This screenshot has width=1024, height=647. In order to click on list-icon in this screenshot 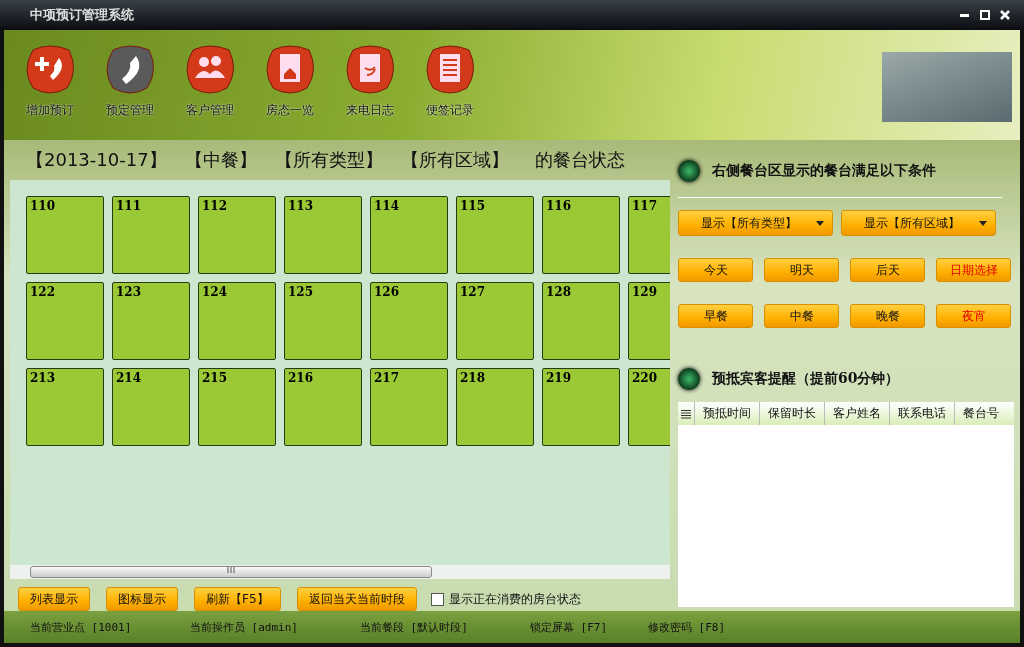, I will do `click(686, 413)`.